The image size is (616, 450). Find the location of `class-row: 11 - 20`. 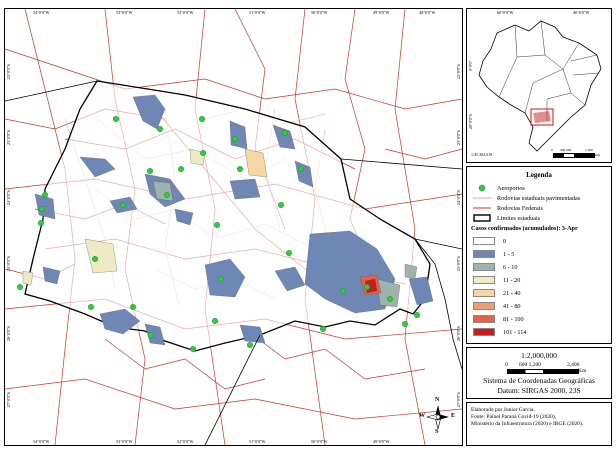

class-row: 11 - 20 is located at coordinates (496, 280).